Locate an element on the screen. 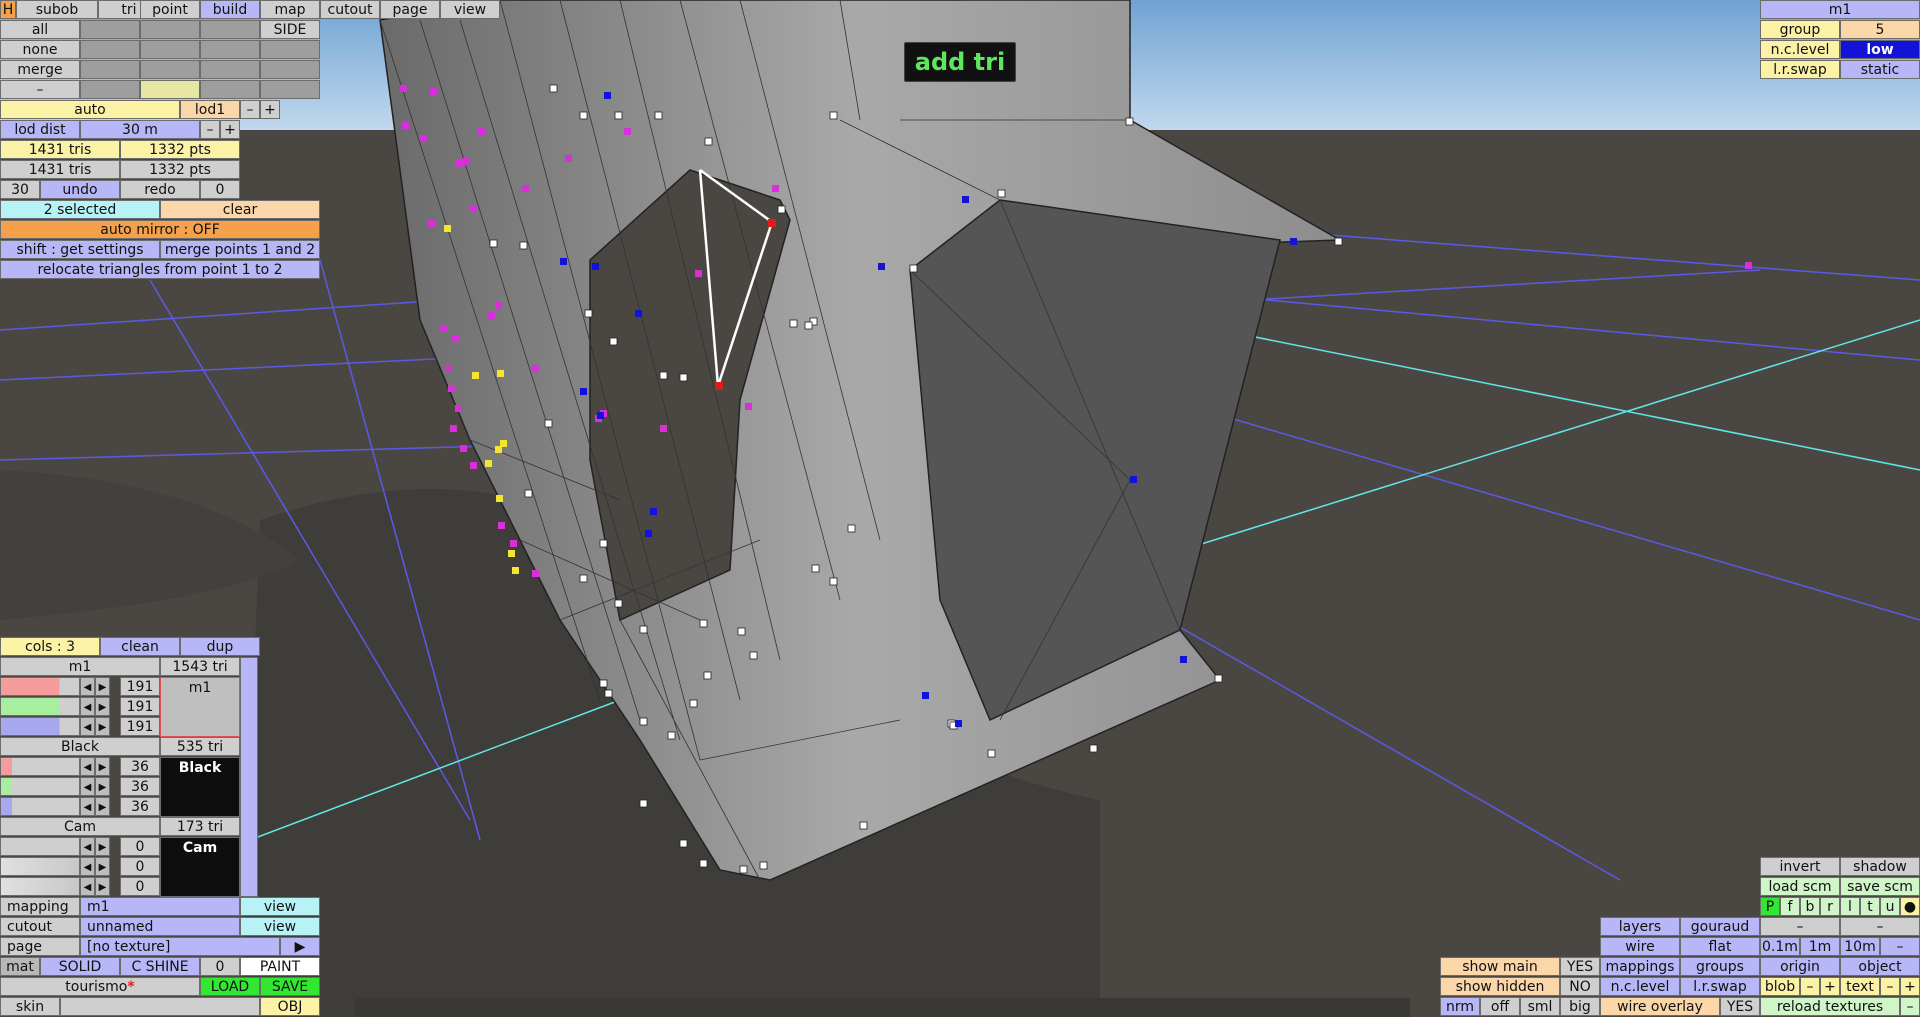  tab-build: build is located at coordinates (230, 9).